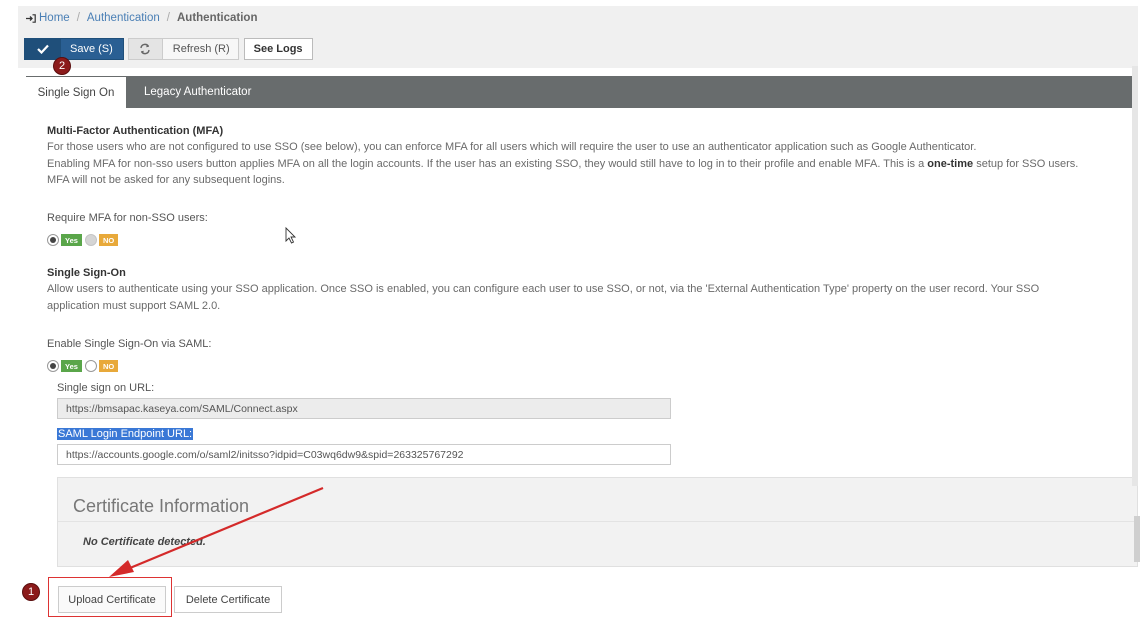  What do you see at coordinates (217, 18) in the screenshot?
I see `breadcrumb-current: Authentication` at bounding box center [217, 18].